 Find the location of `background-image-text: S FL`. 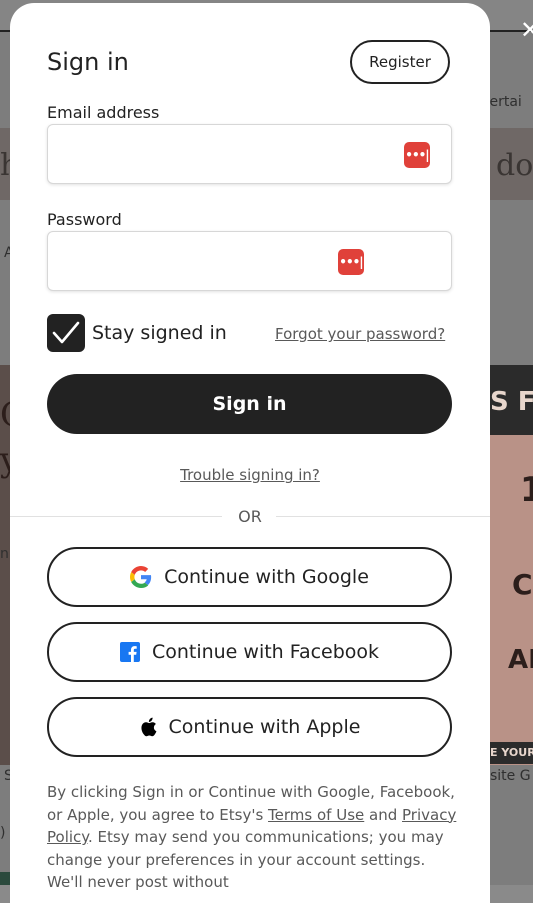

background-image-text: S FL is located at coordinates (511, 400).